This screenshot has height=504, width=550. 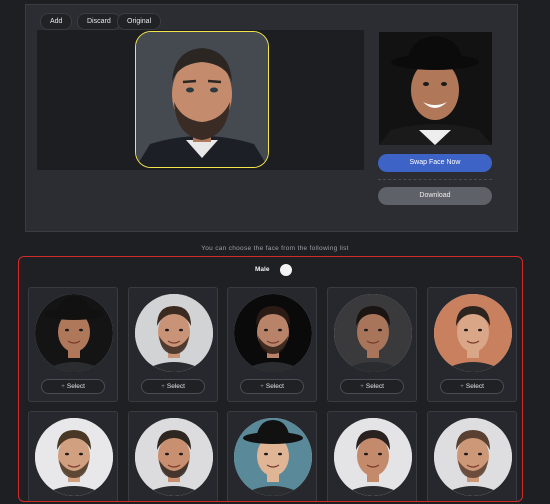 What do you see at coordinates (139, 21) in the screenshot?
I see `original-button: Original` at bounding box center [139, 21].